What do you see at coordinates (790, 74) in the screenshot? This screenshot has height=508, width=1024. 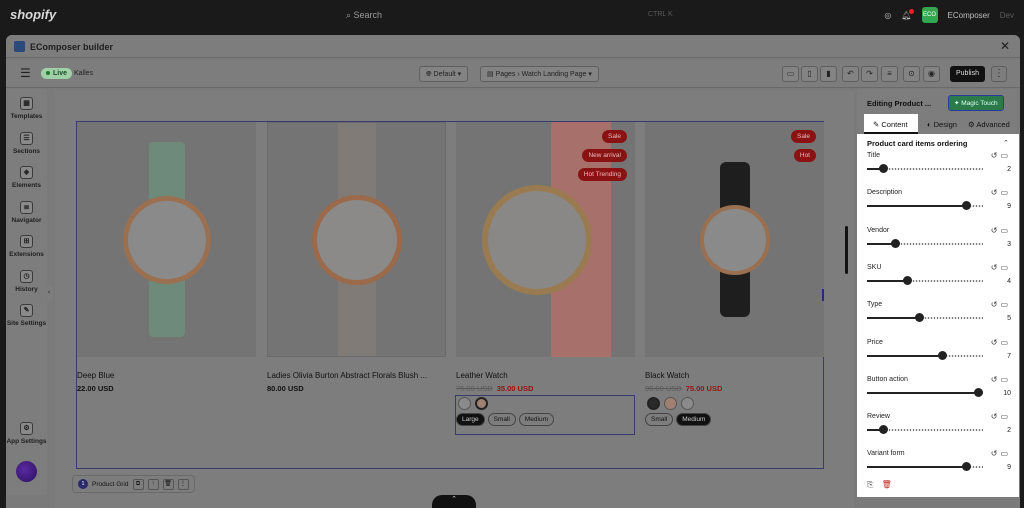 I see `desktop-view-icon: ▭` at bounding box center [790, 74].